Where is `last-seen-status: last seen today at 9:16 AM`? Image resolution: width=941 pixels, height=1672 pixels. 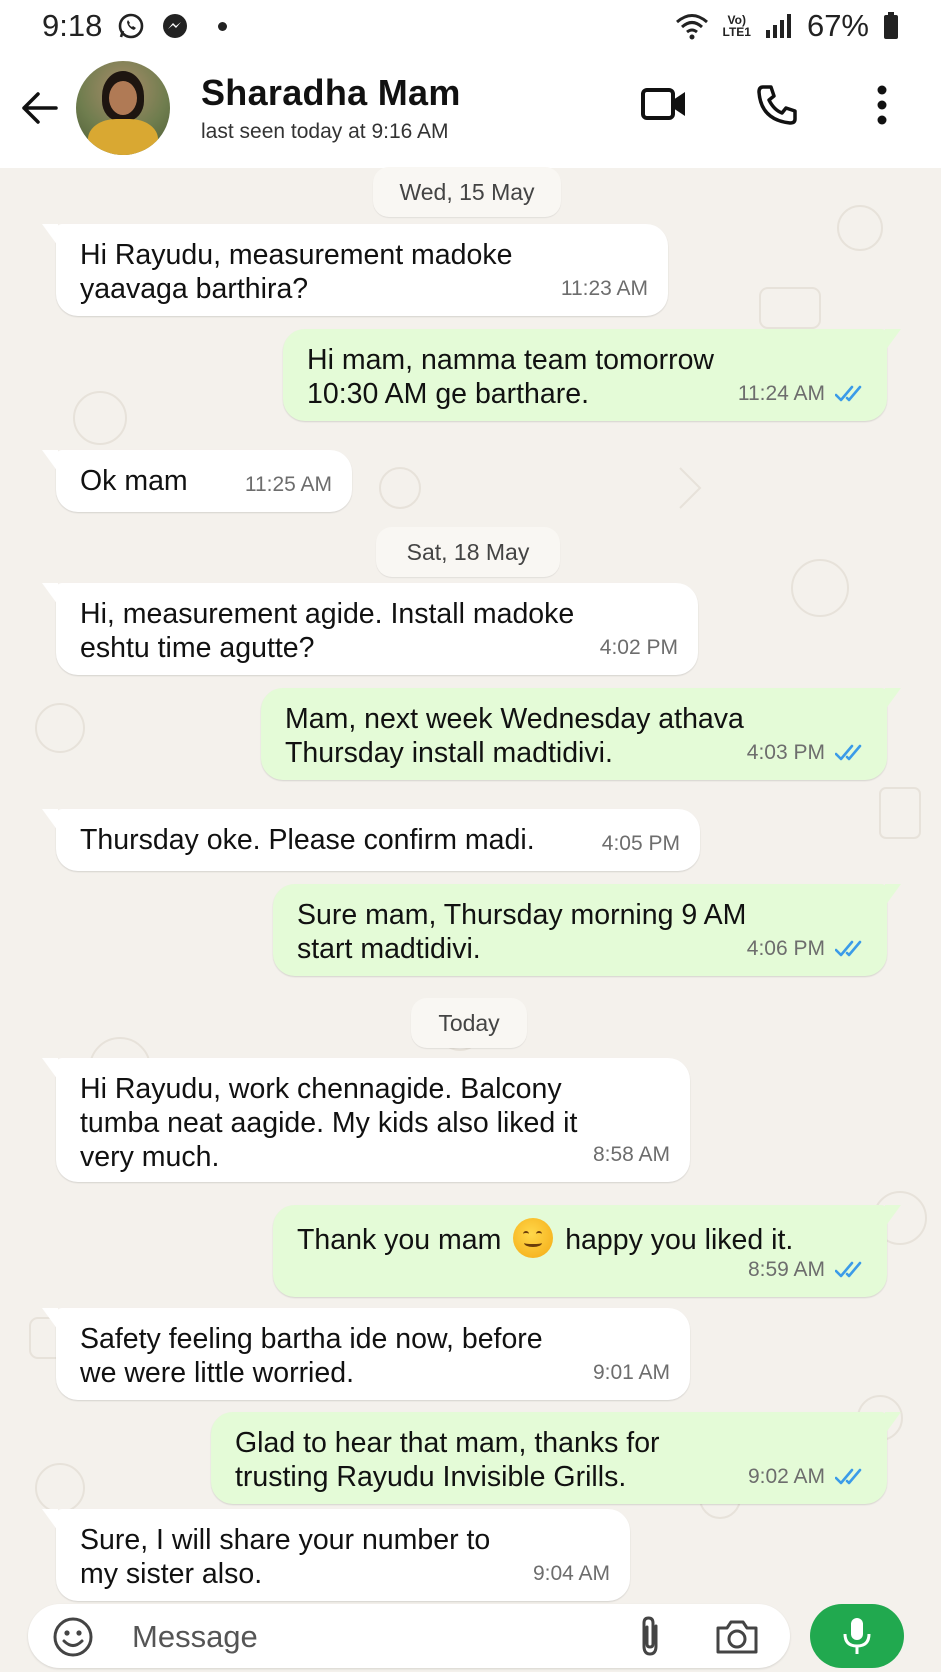 last-seen-status: last seen today at 9:16 AM is located at coordinates (325, 131).